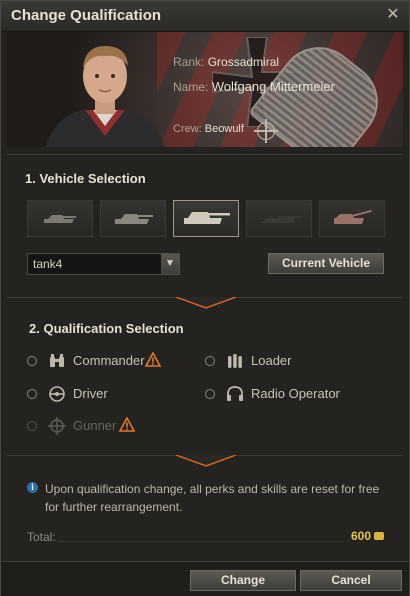  I want to click on commander-label: Commander, so click(109, 360).